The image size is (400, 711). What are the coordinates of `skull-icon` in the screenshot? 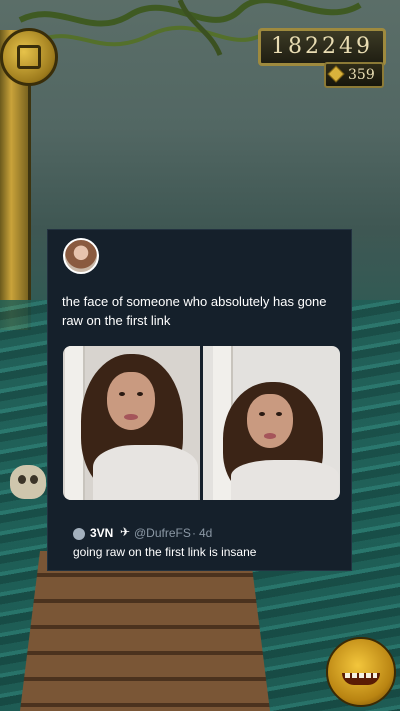 It's located at (28, 482).